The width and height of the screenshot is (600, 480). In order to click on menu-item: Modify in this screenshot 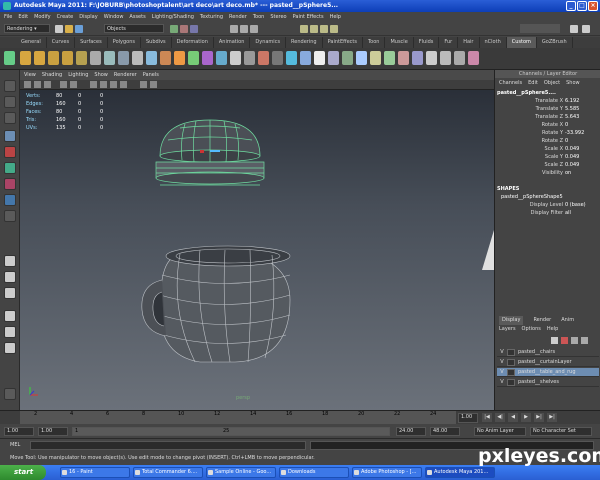, I will do `click(42, 17)`.